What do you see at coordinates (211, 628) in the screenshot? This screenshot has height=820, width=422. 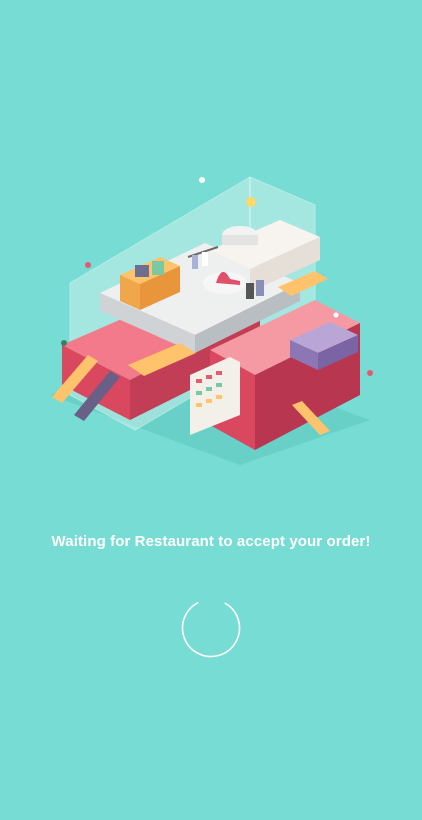 I see `loading-spinner-icon` at bounding box center [211, 628].